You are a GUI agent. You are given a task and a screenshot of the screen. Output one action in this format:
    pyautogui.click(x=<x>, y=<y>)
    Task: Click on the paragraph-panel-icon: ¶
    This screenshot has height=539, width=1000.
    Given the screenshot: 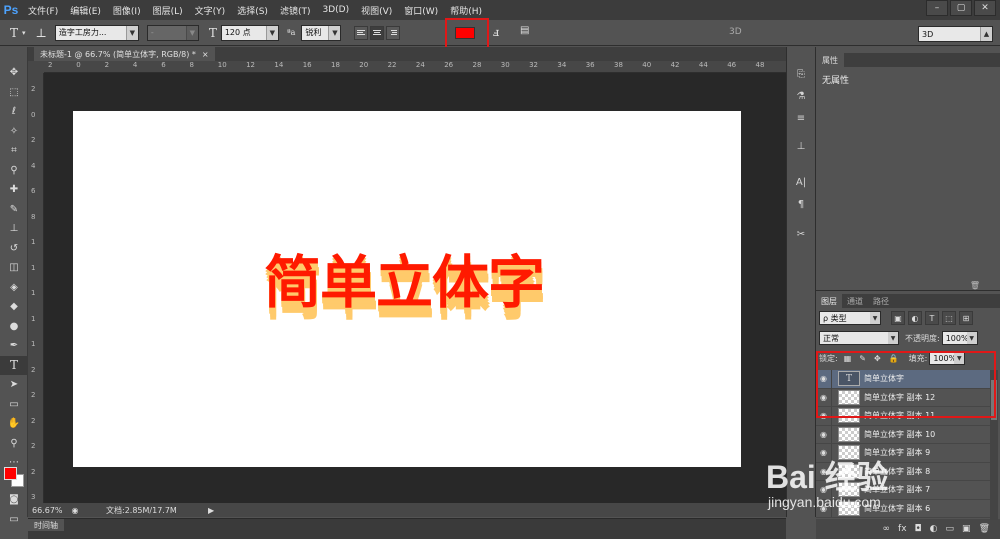 What is the action you would take?
    pyautogui.click(x=801, y=204)
    